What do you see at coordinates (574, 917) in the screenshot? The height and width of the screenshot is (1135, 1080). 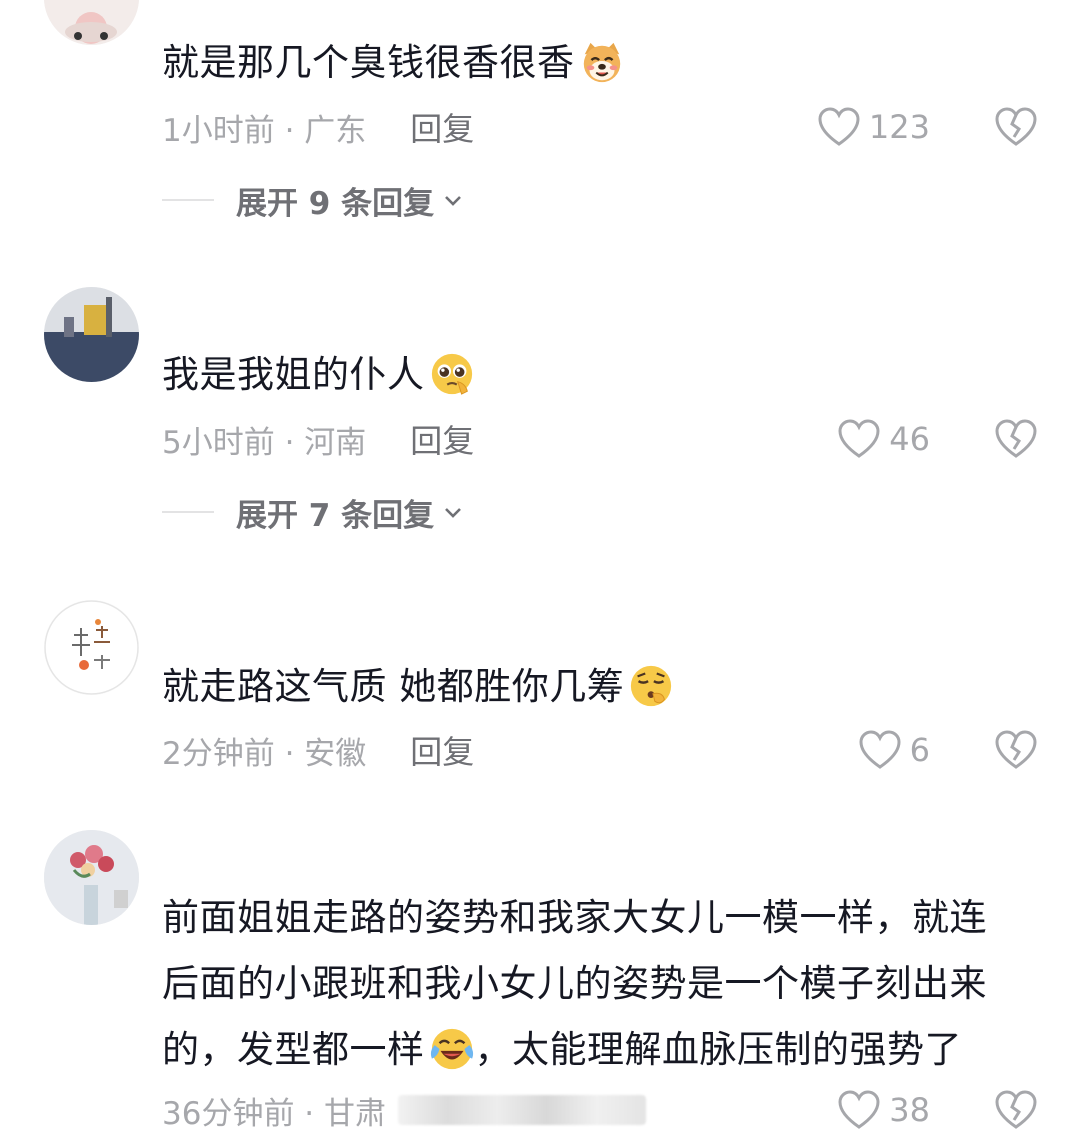 I see `comment-text-line-1: 前面姐姐走路的姿势和我家大女儿一模一样，就连` at bounding box center [574, 917].